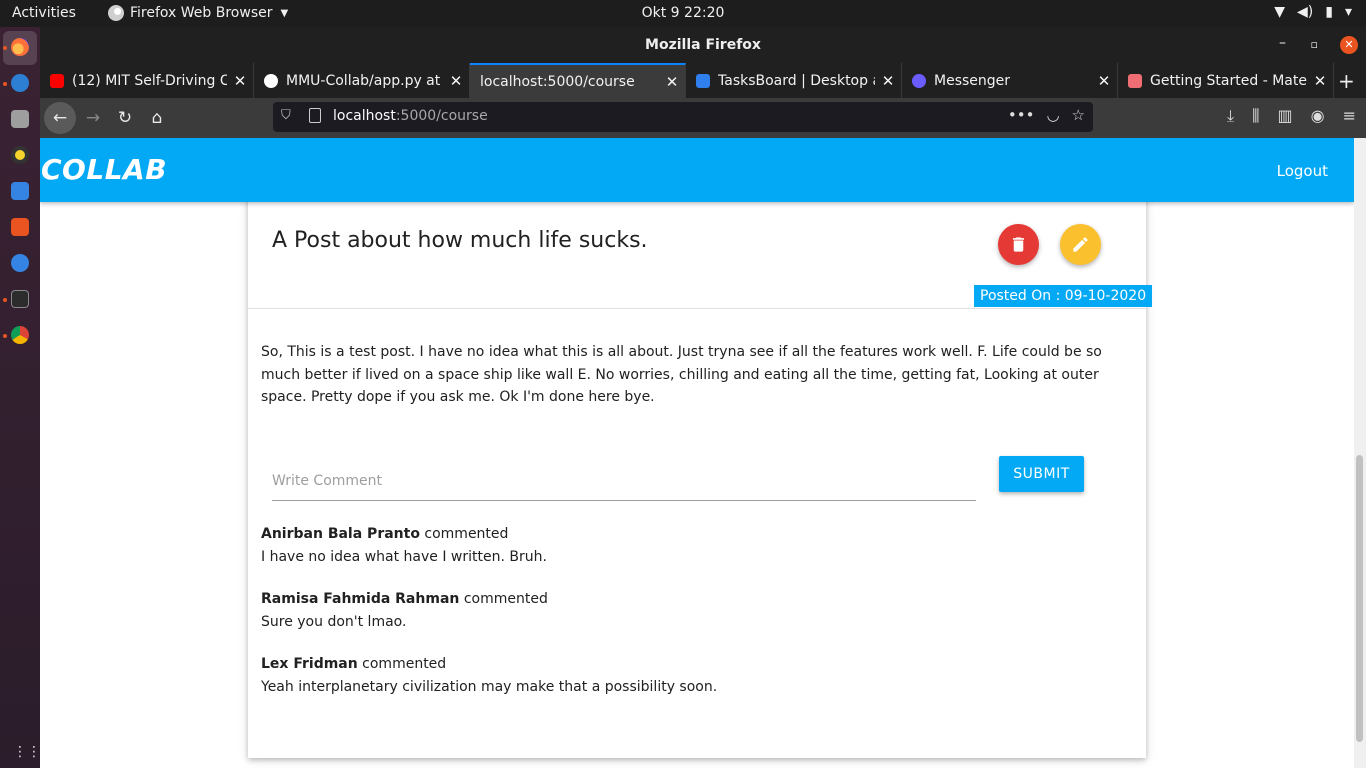  I want to click on activities-button: Activities, so click(44, 13).